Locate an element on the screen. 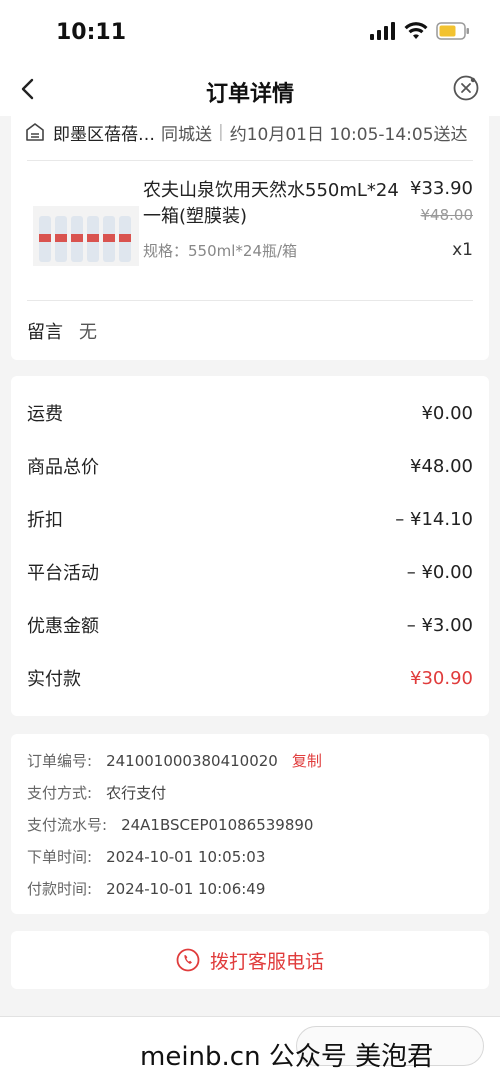 The height and width of the screenshot is (1083, 500). pay-time: 2024-10-01 10:06:49 is located at coordinates (186, 889).